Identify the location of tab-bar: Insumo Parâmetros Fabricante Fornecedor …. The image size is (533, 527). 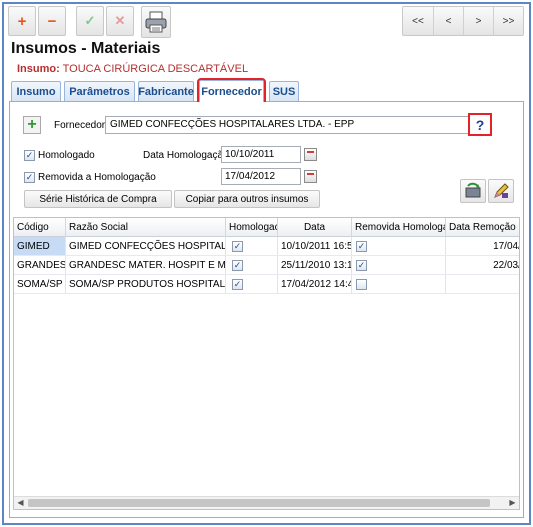
(266, 91).